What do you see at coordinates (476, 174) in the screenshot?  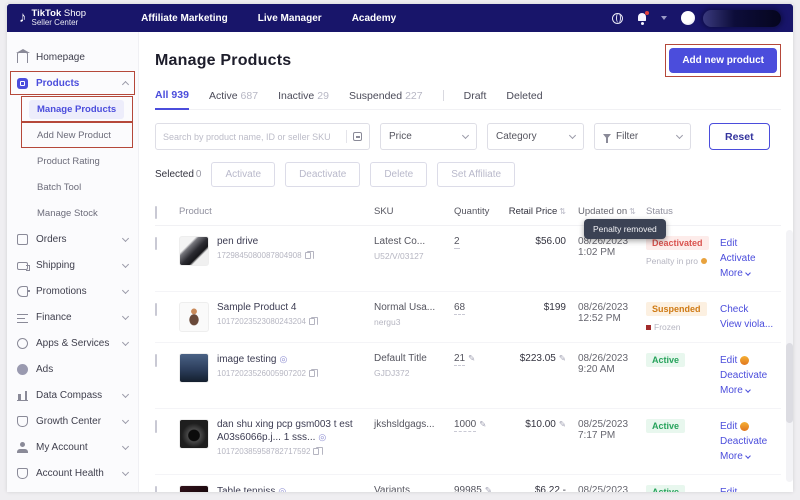 I see `set-affiliate-button: Set Affiliate` at bounding box center [476, 174].